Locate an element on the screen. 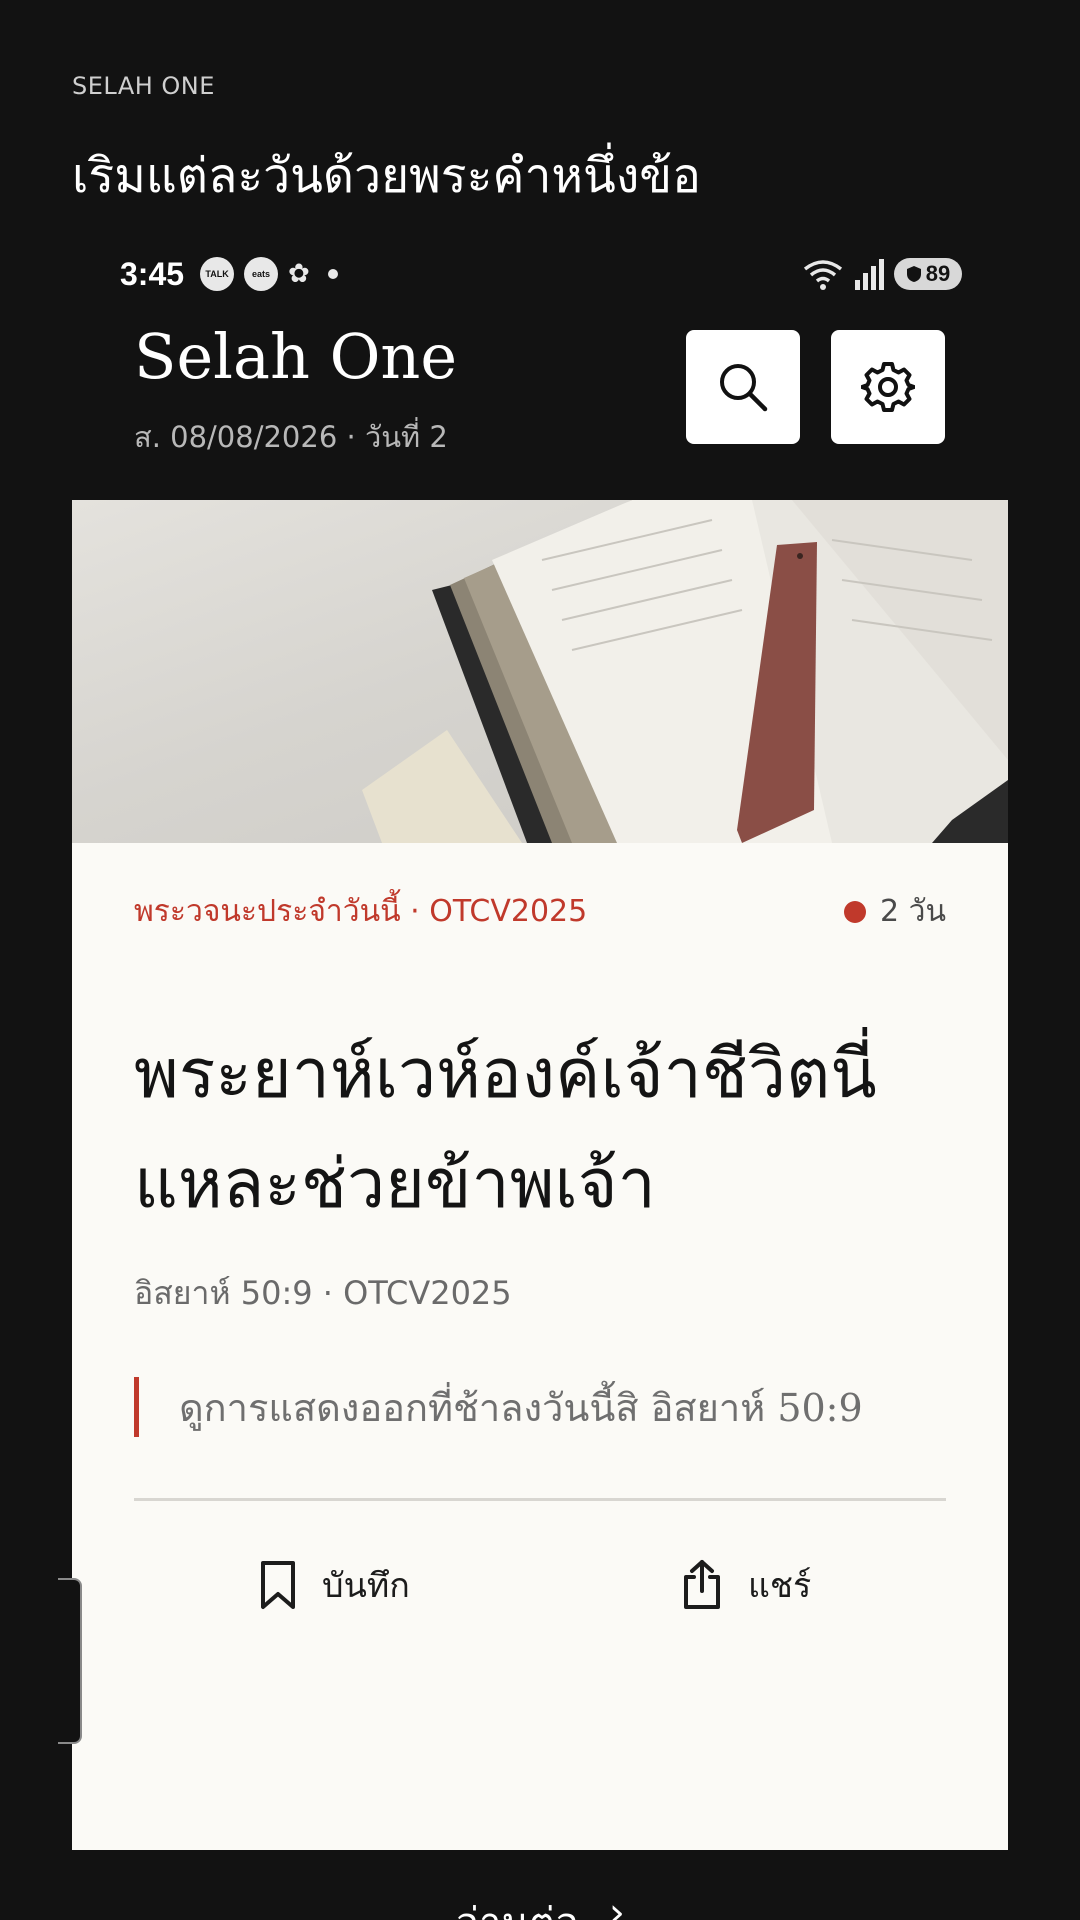  share-button: แชร์ is located at coordinates (745, 1585).